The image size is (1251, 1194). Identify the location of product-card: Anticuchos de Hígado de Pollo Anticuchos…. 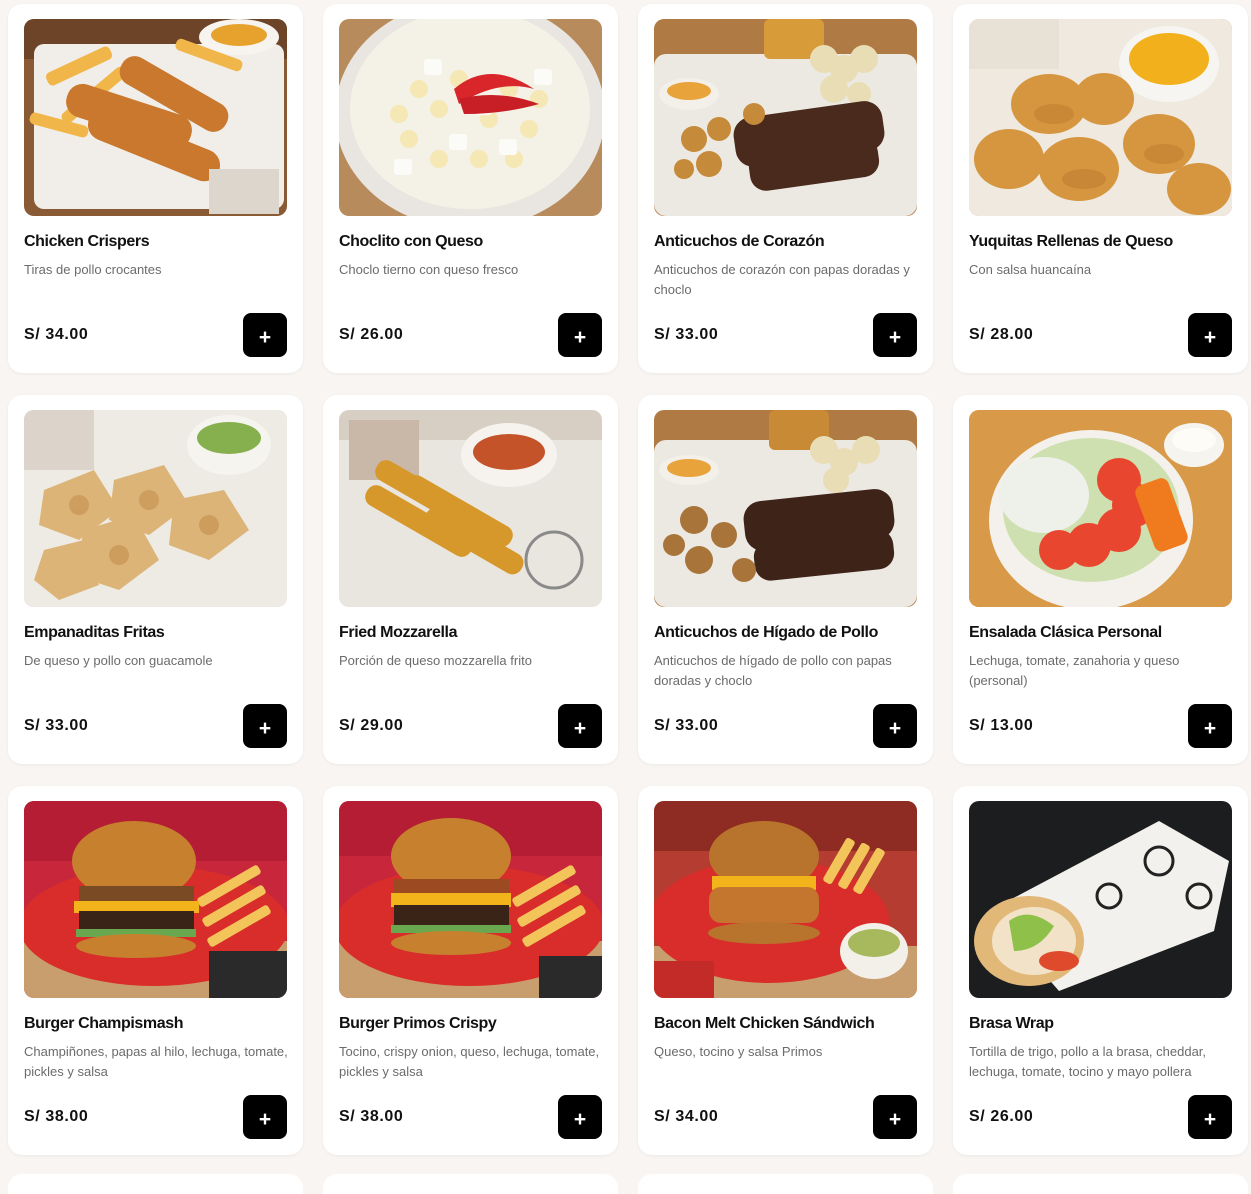
(785, 579).